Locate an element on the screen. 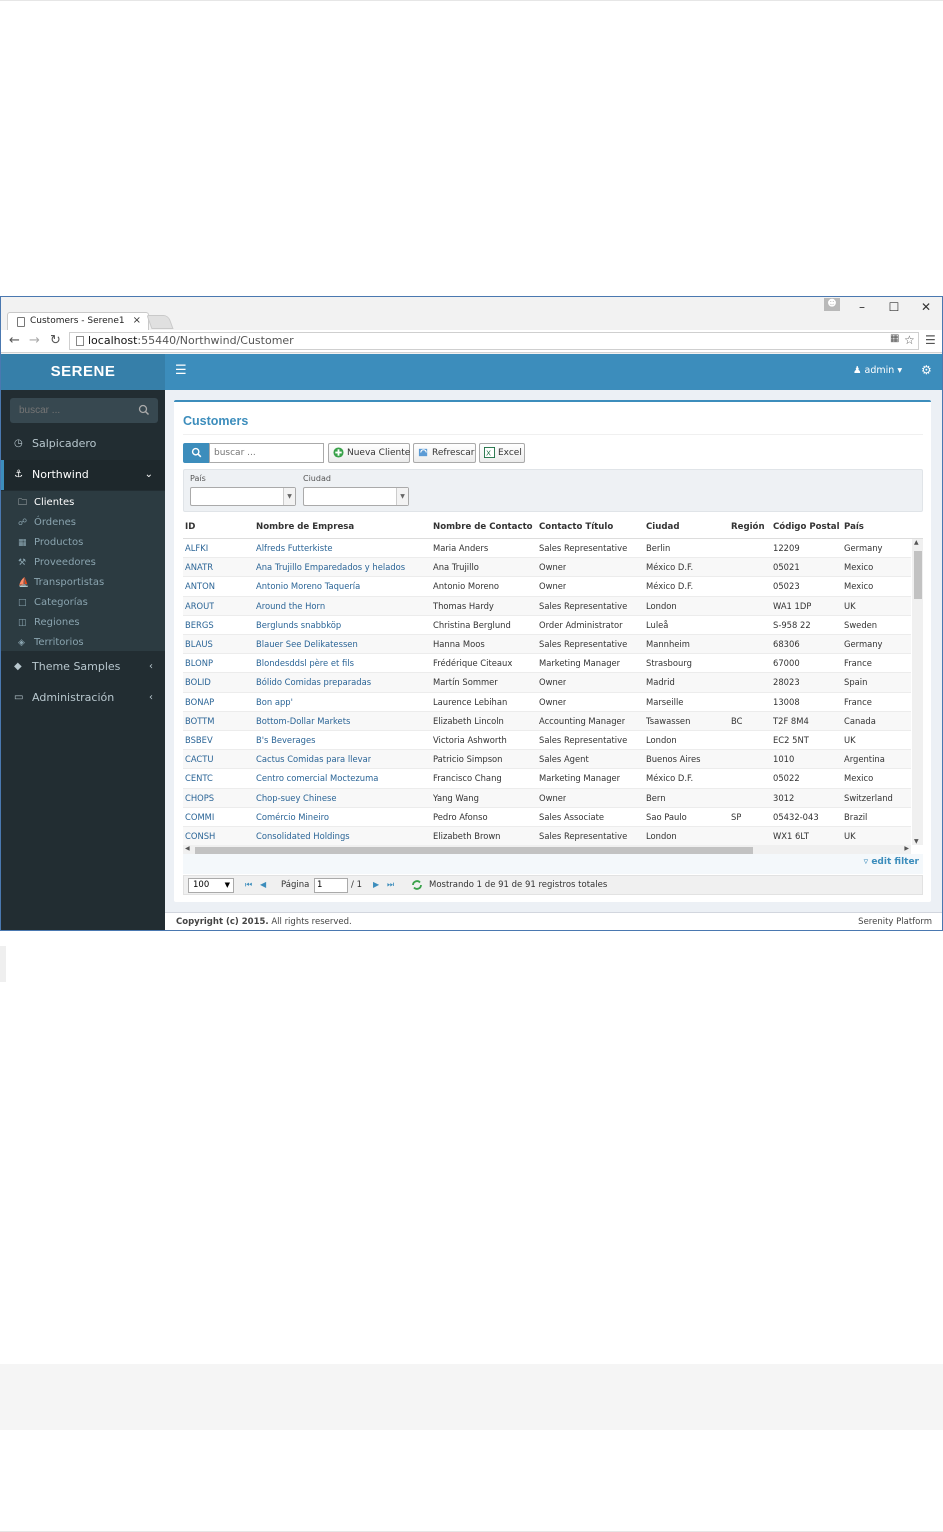  vertical-scrollbar: ▲ ▼ is located at coordinates (917, 692).